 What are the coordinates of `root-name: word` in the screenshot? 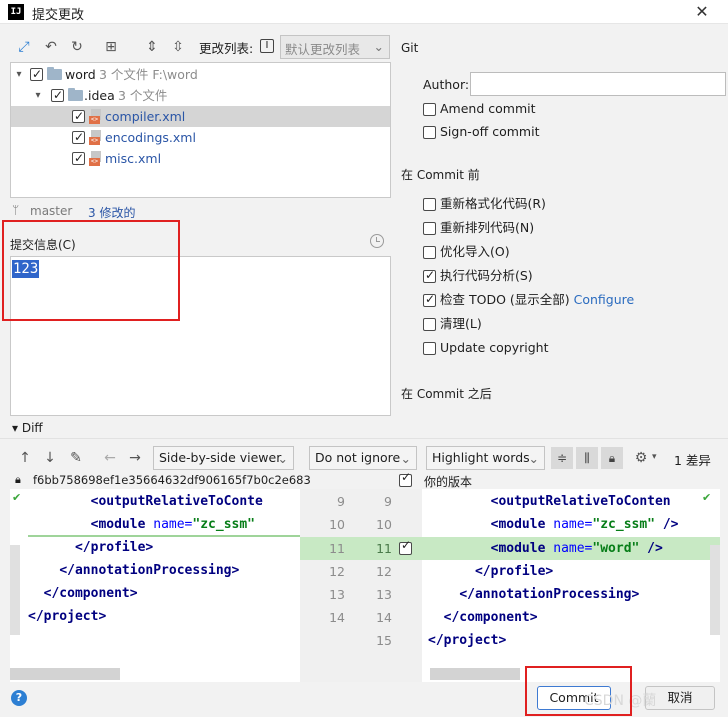 It's located at (80, 74).